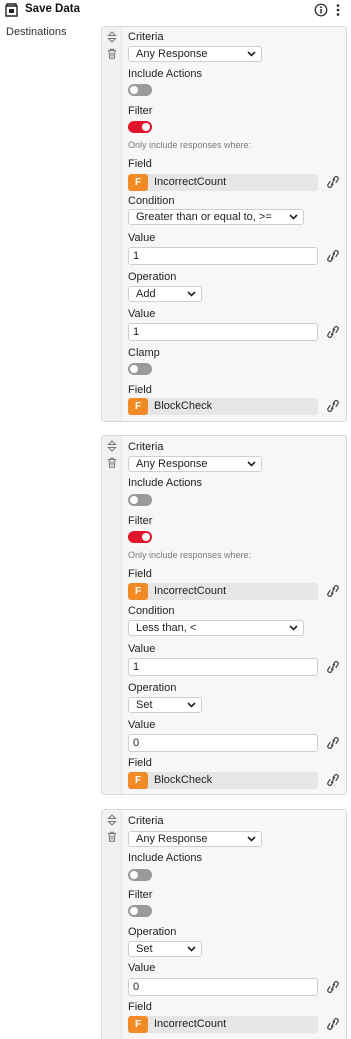 This screenshot has width=351, height=1039. Describe the element at coordinates (165, 294) in the screenshot. I see `operation-select: Add` at that location.